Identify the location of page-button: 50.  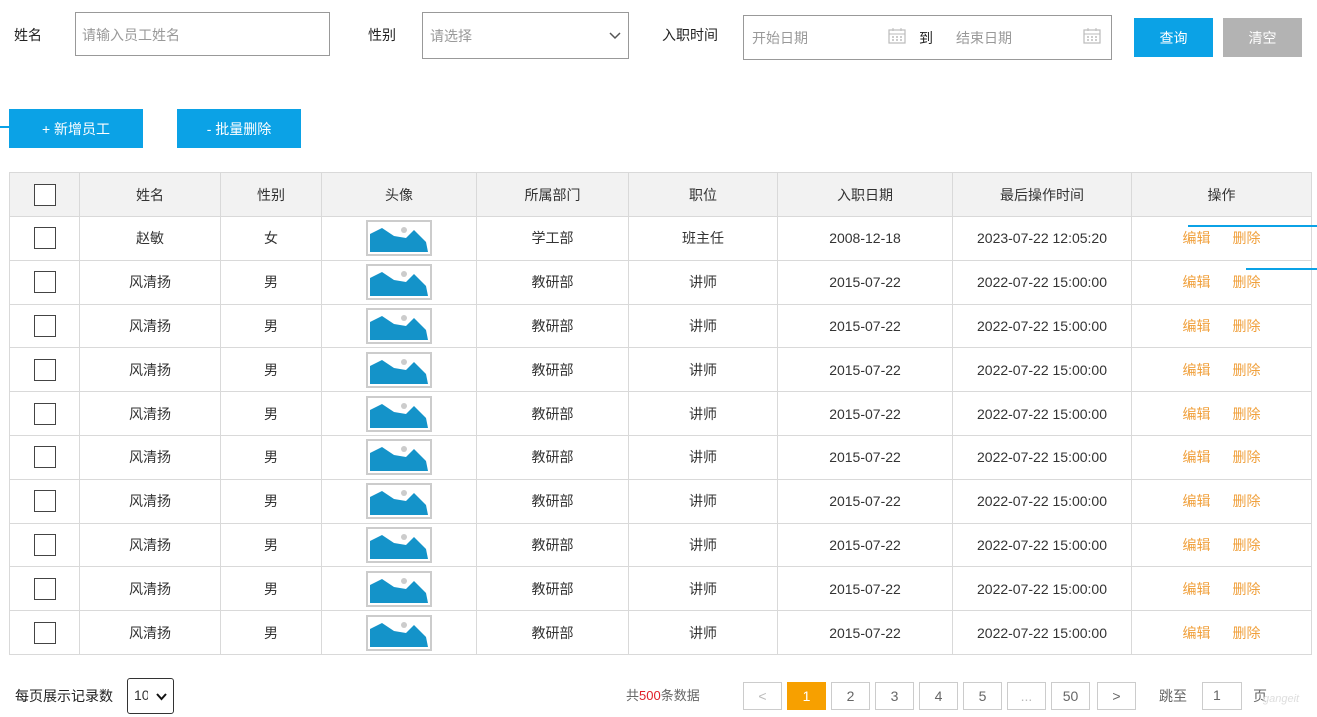
(1070, 696).